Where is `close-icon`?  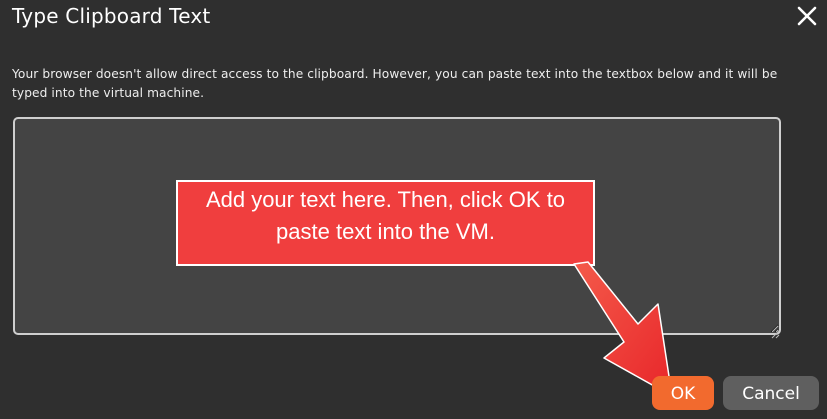
close-icon is located at coordinates (807, 16).